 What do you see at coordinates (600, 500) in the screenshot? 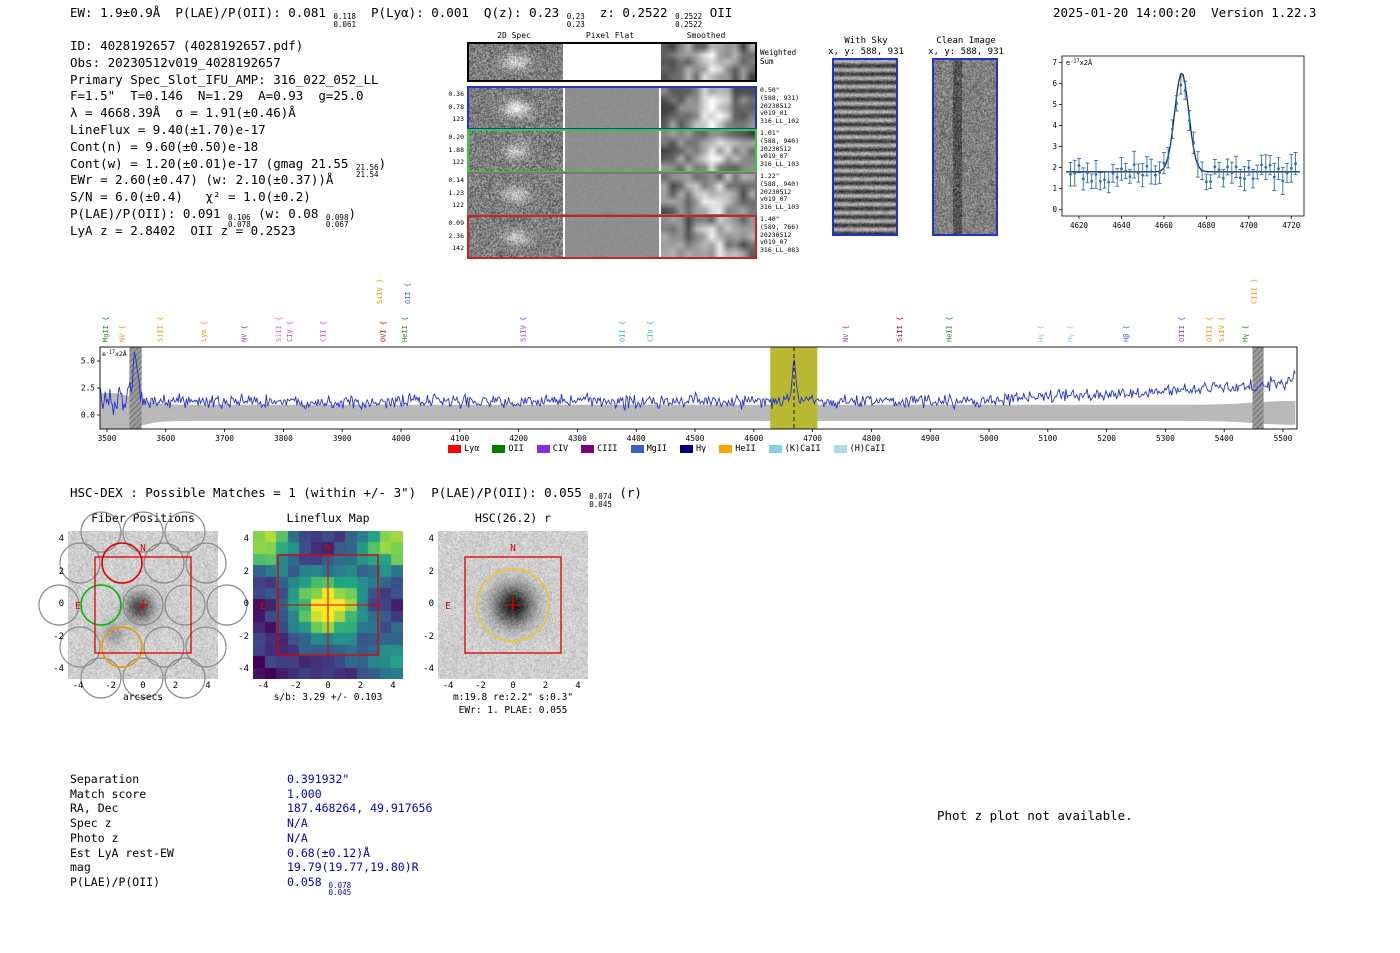
I see `stacked-fraction: 0.074 0.045` at bounding box center [600, 500].